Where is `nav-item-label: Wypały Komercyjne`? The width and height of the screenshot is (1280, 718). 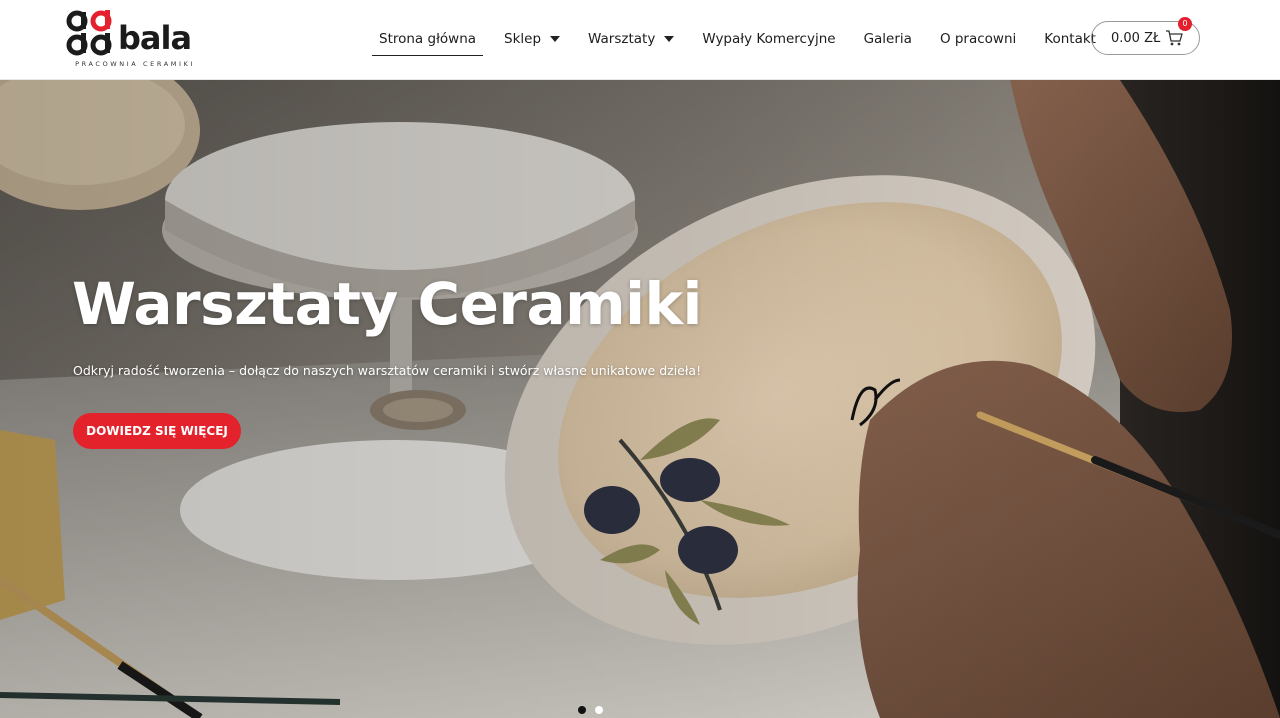
nav-item-label: Wypały Komercyjne is located at coordinates (769, 39).